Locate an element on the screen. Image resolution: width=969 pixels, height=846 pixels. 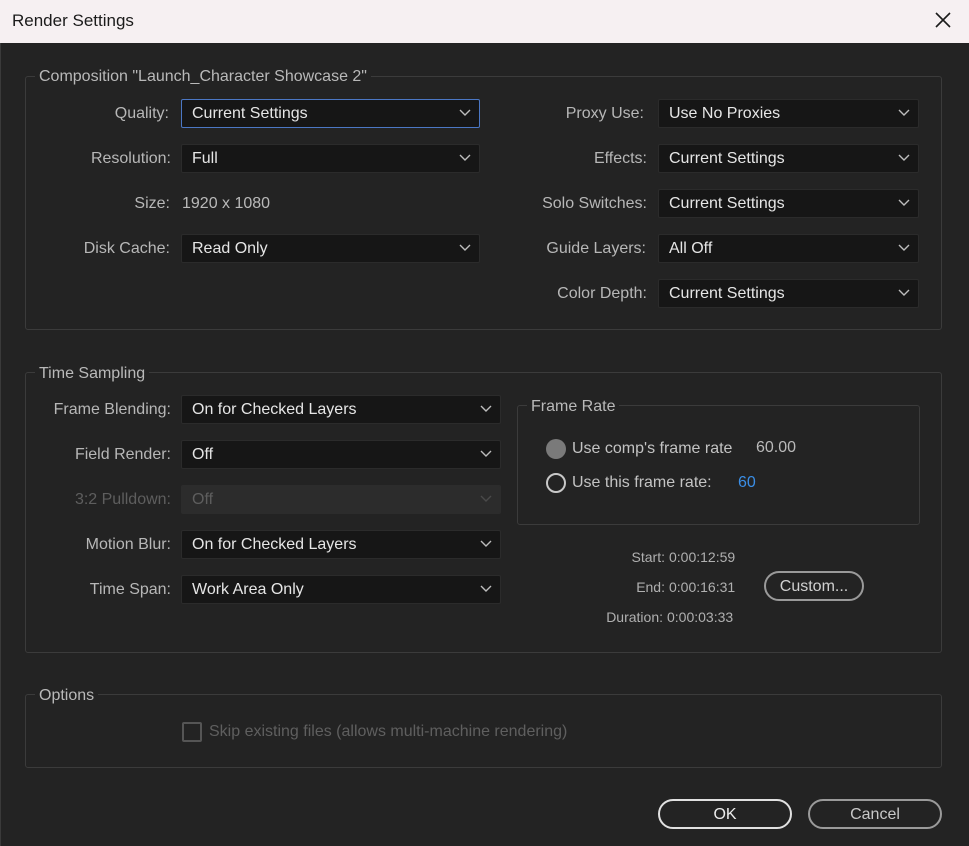
field-render-select: Off is located at coordinates (341, 454).